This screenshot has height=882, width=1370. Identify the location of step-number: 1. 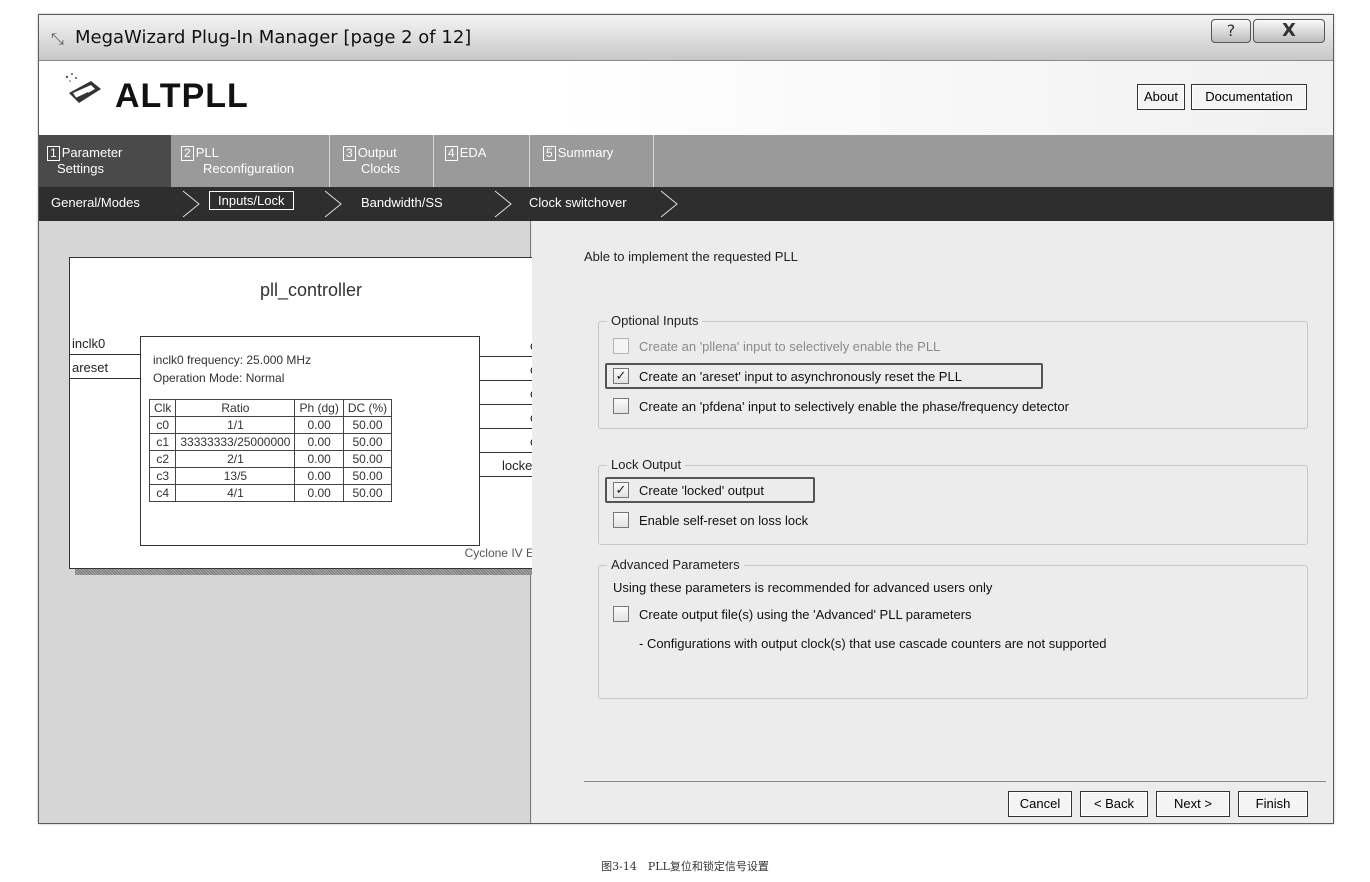
(53, 153).